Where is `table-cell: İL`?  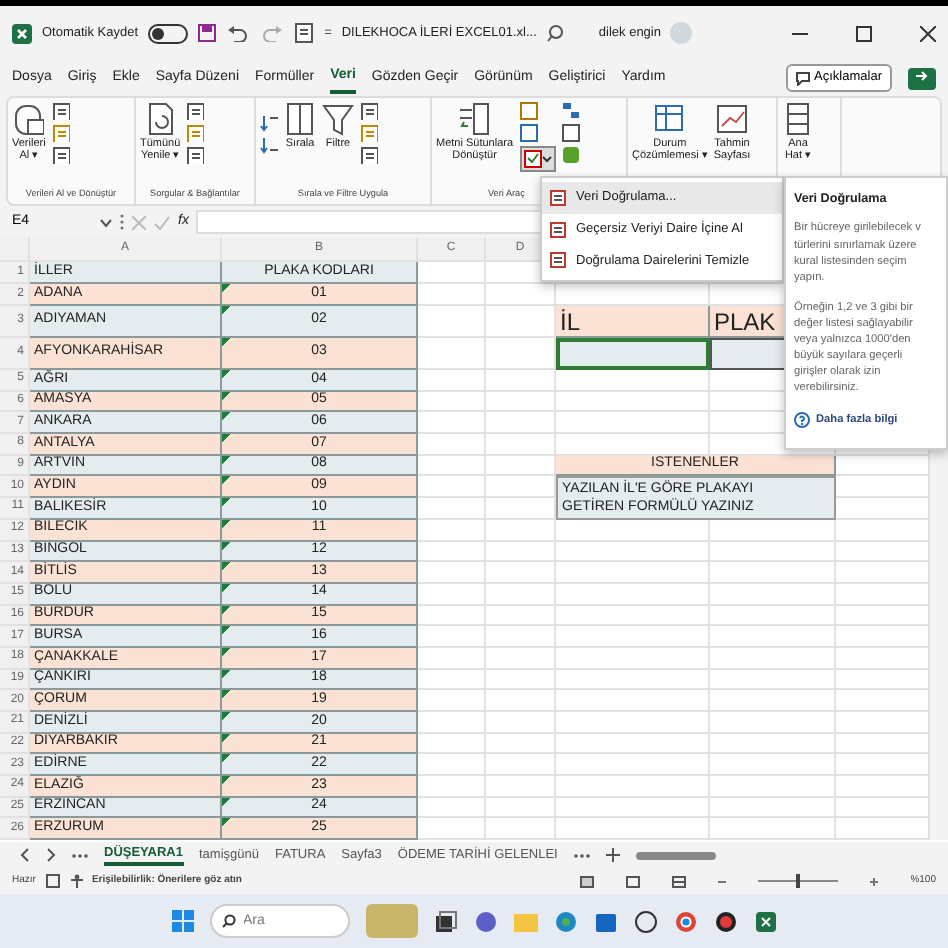 table-cell: İL is located at coordinates (633, 322).